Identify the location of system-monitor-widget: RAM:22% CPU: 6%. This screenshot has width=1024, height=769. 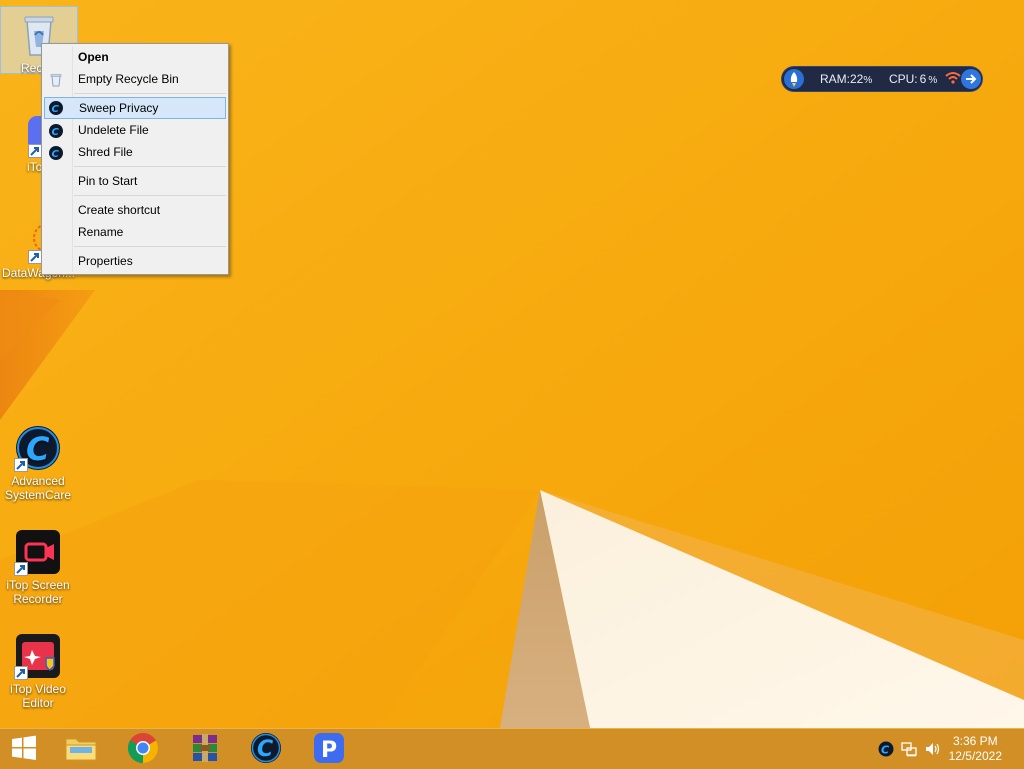
(882, 79).